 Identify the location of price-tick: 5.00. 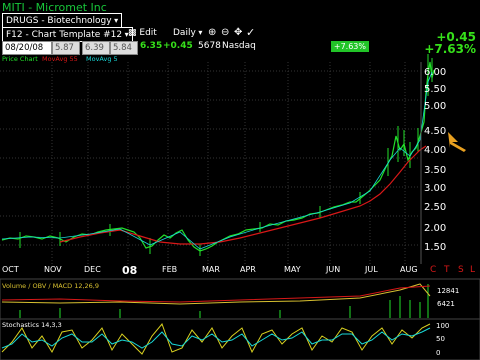
(435, 106).